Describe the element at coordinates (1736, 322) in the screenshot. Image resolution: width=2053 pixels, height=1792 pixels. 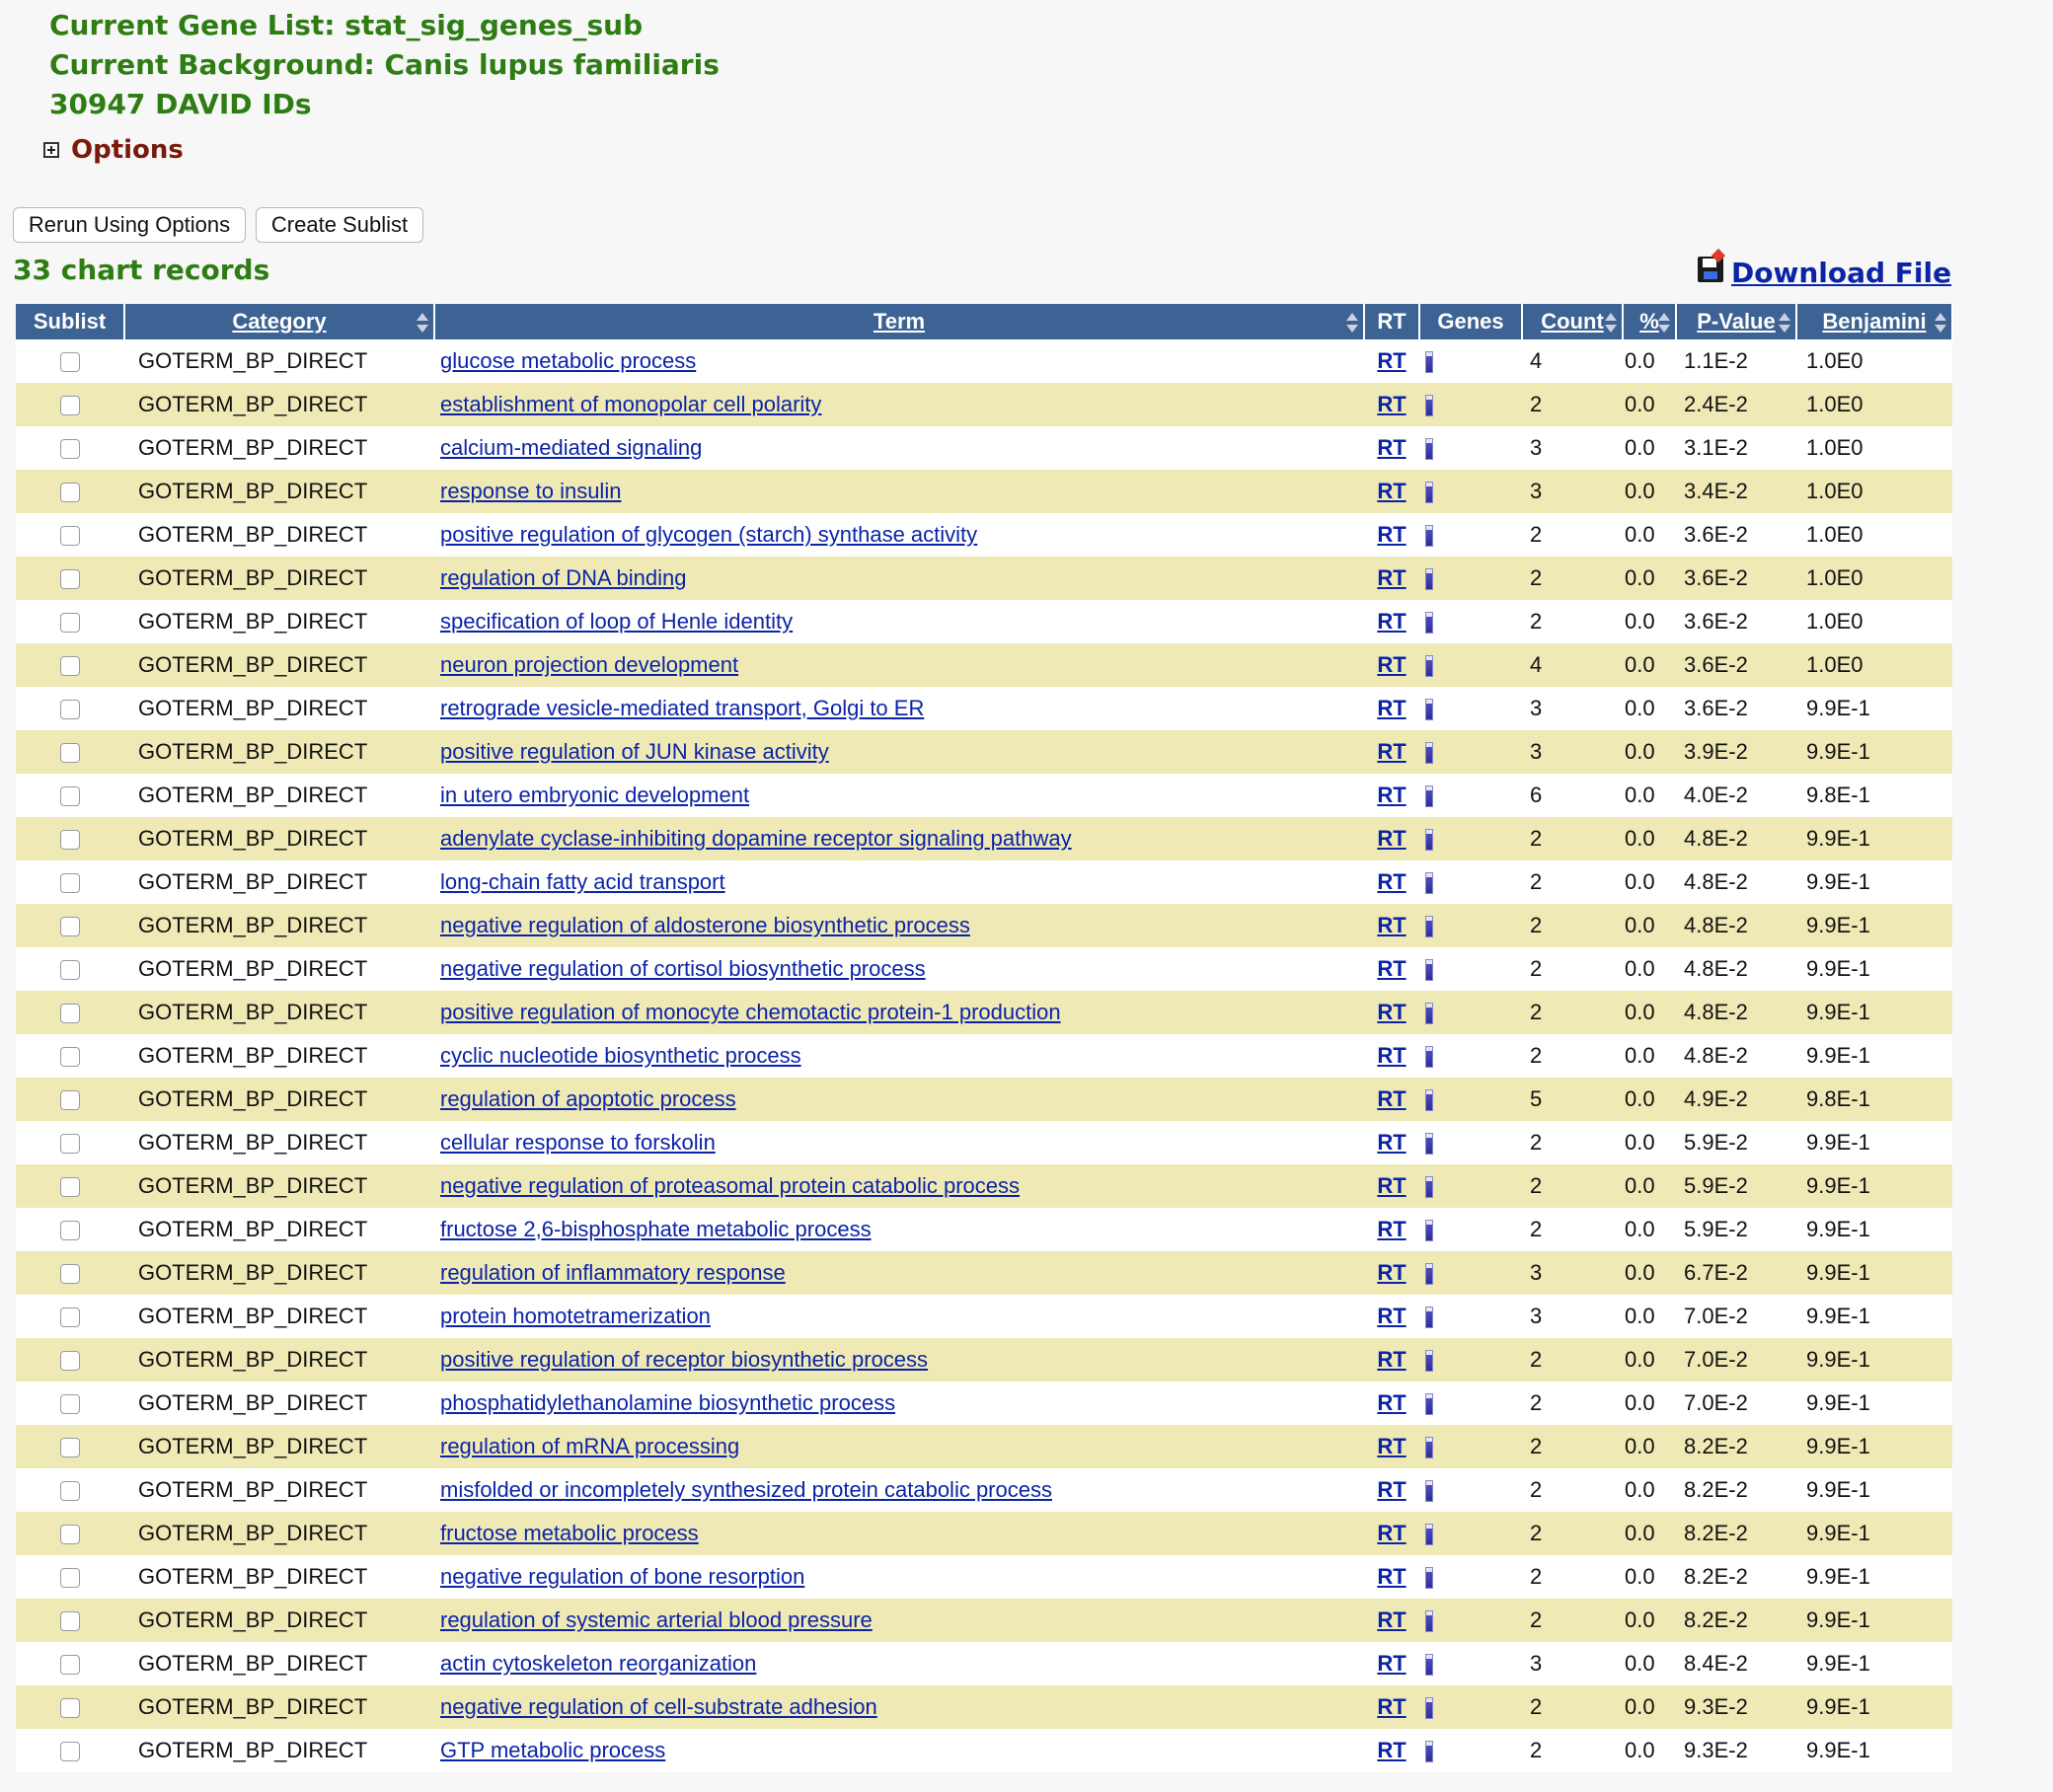
I see `col-header-pvalue: P-Value` at that location.